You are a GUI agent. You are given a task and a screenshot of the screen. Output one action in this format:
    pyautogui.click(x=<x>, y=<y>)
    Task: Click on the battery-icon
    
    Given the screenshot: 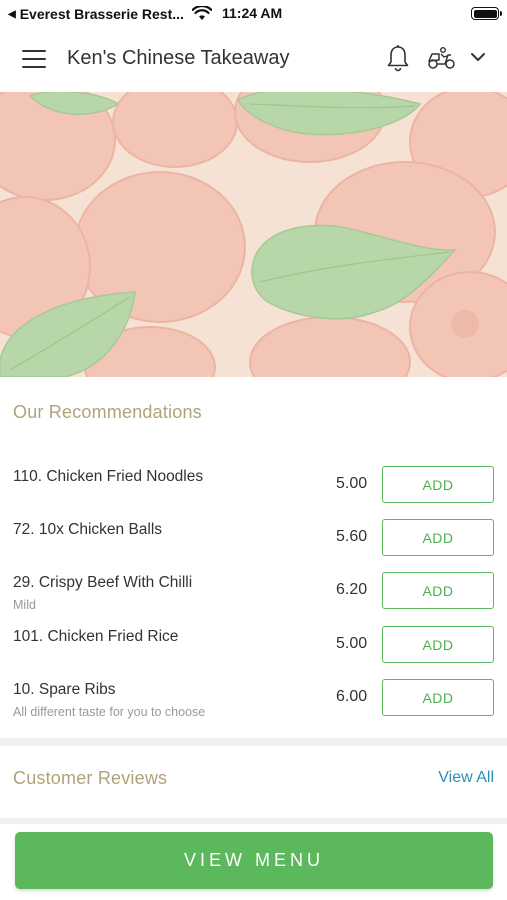 What is the action you would take?
    pyautogui.click(x=486, y=13)
    